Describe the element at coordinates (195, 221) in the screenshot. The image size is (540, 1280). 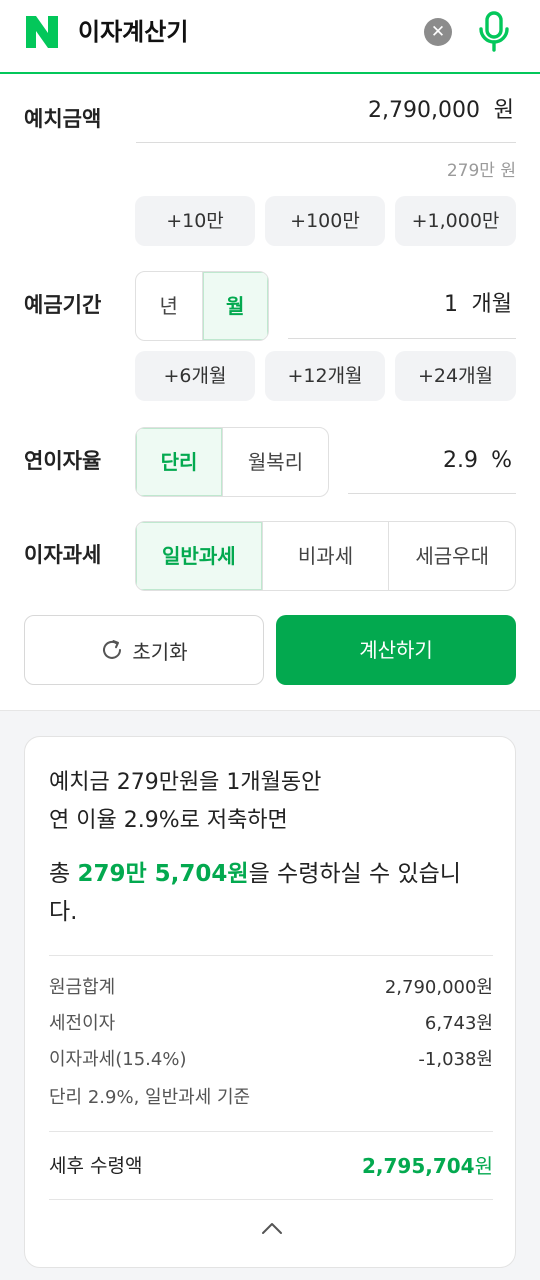
I see `add-10man-button: +10만` at that location.